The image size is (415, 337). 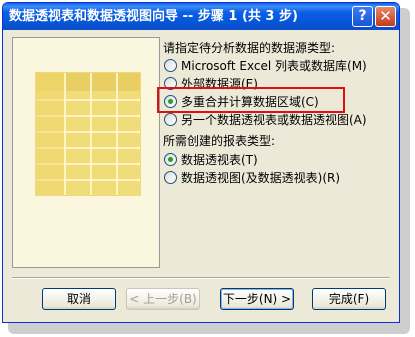 What do you see at coordinates (274, 119) in the screenshot?
I see `option-label: 另一个数据透视表或数据透视图(A)` at bounding box center [274, 119].